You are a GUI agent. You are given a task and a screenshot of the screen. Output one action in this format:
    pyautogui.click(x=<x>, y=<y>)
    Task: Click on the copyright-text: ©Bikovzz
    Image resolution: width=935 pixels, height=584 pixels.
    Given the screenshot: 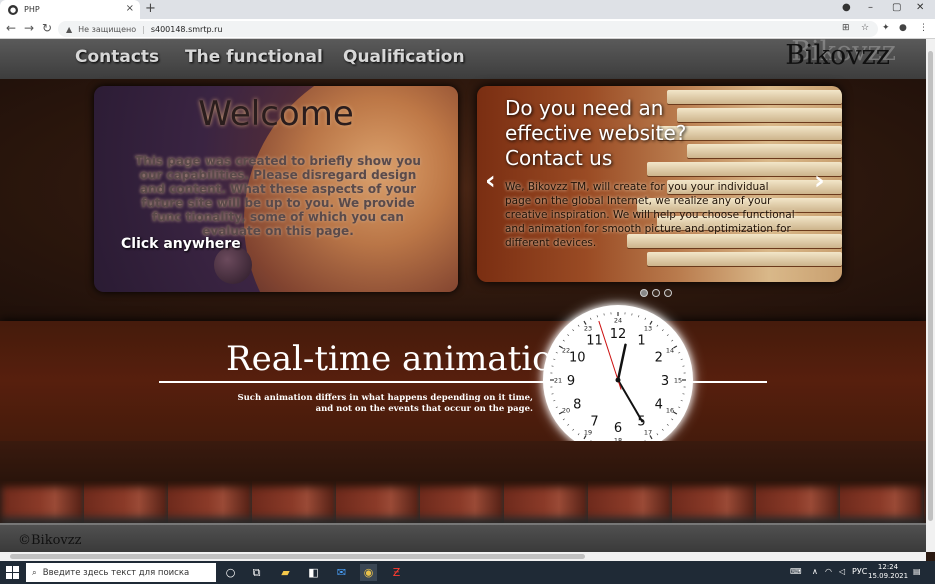 What is the action you would take?
    pyautogui.click(x=50, y=540)
    